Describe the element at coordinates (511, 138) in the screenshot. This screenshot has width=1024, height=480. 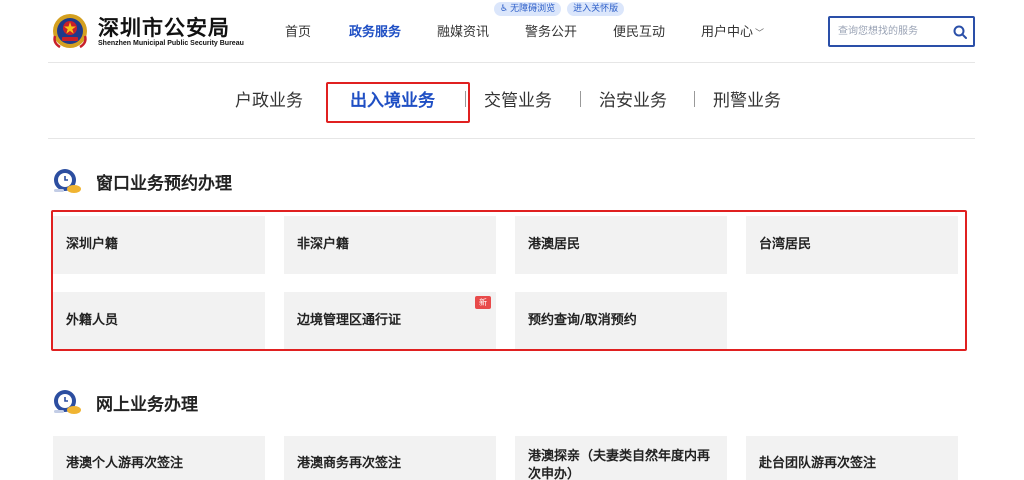
I see `tabs-divider` at that location.